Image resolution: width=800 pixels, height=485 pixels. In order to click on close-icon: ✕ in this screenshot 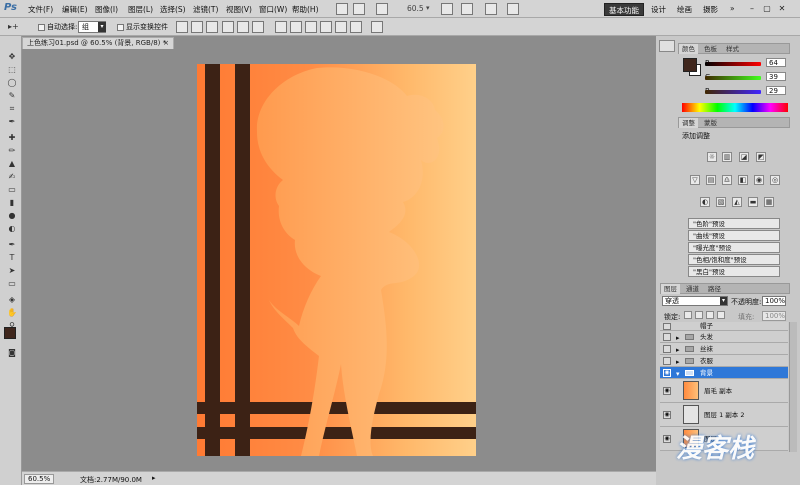, I will do `click(782, 9)`.